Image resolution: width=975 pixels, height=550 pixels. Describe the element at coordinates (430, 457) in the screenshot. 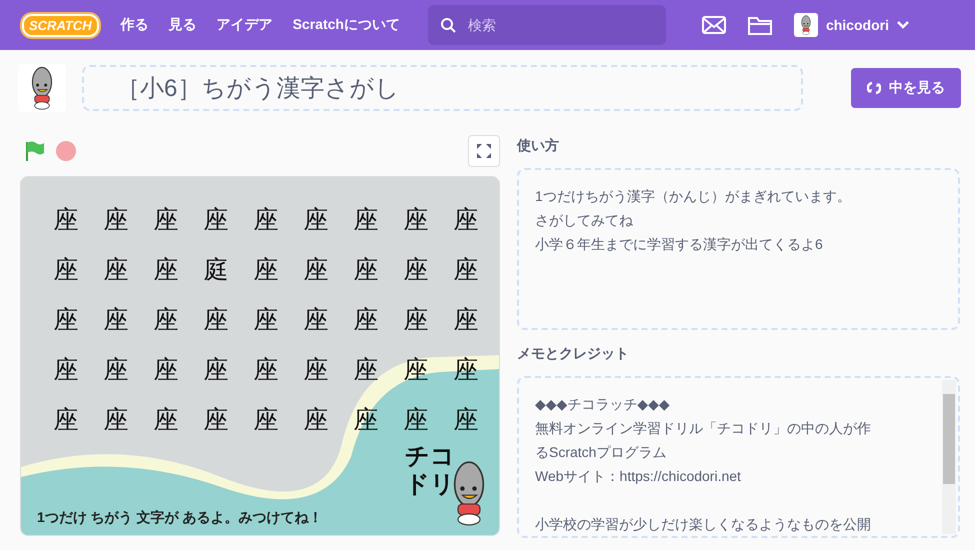

I see `logo-text: チコ` at that location.